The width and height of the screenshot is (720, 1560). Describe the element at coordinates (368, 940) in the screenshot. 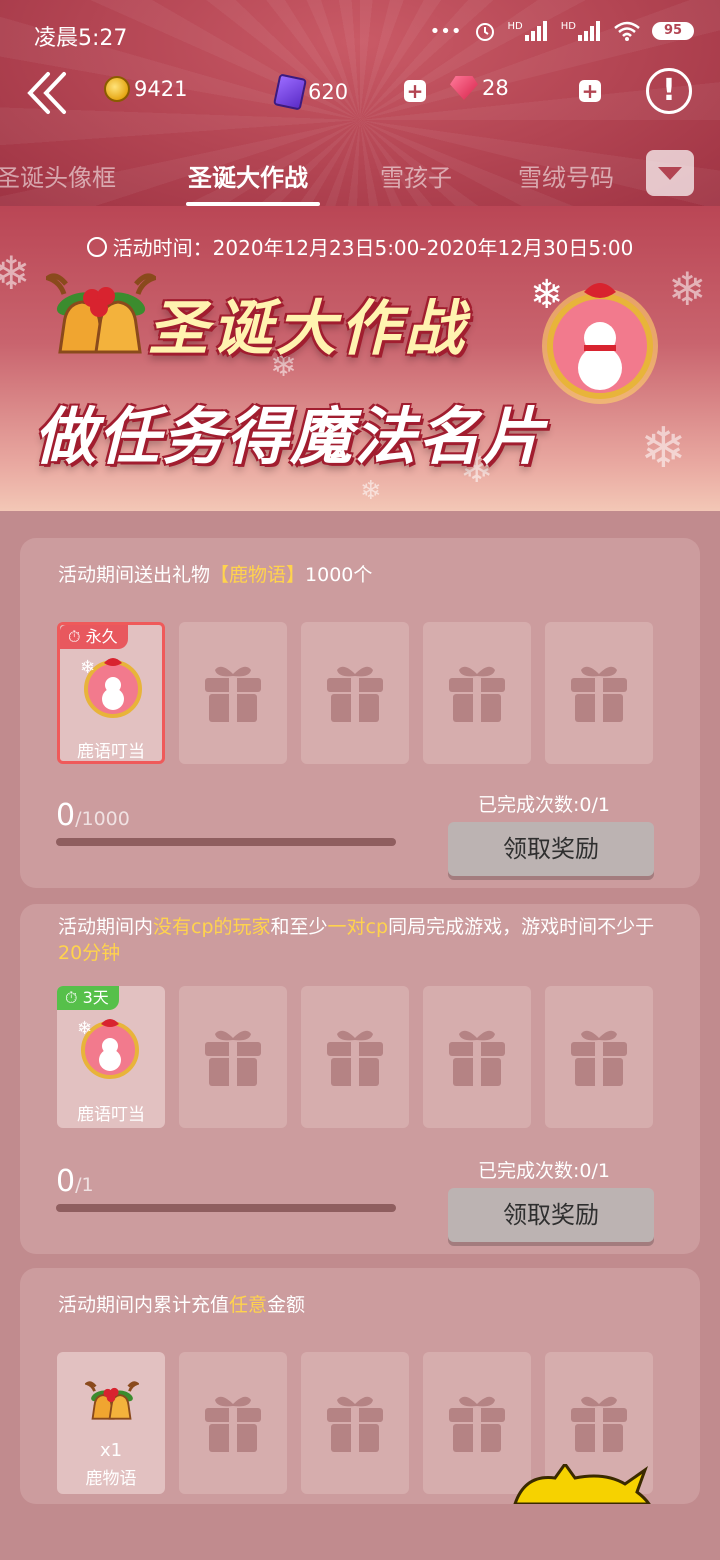

I see `task-description: 活动期间内没有cp的玩家和至少一对cp同局完成游戏，游戏时间不少于 20分钟` at that location.